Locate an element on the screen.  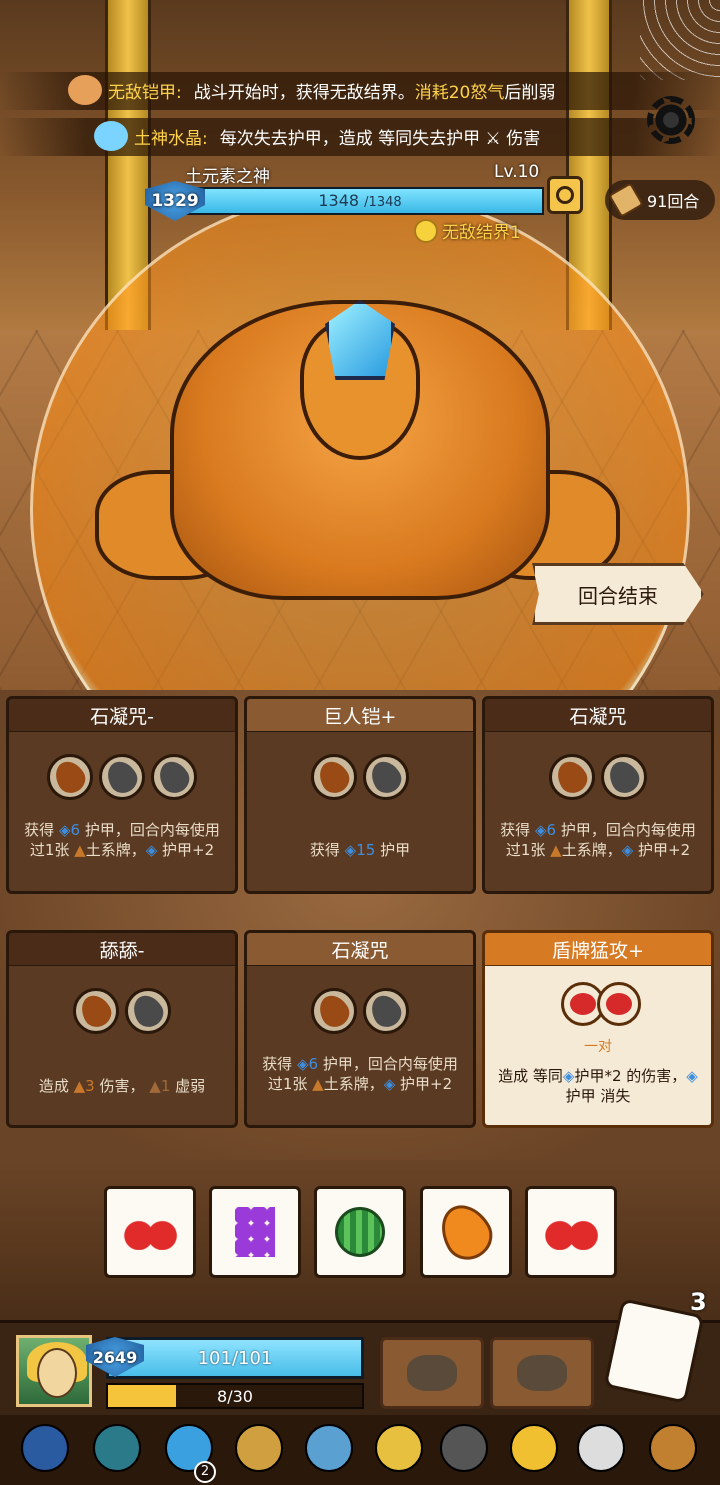
skill-claw-button is located at coordinates (542, 1373).